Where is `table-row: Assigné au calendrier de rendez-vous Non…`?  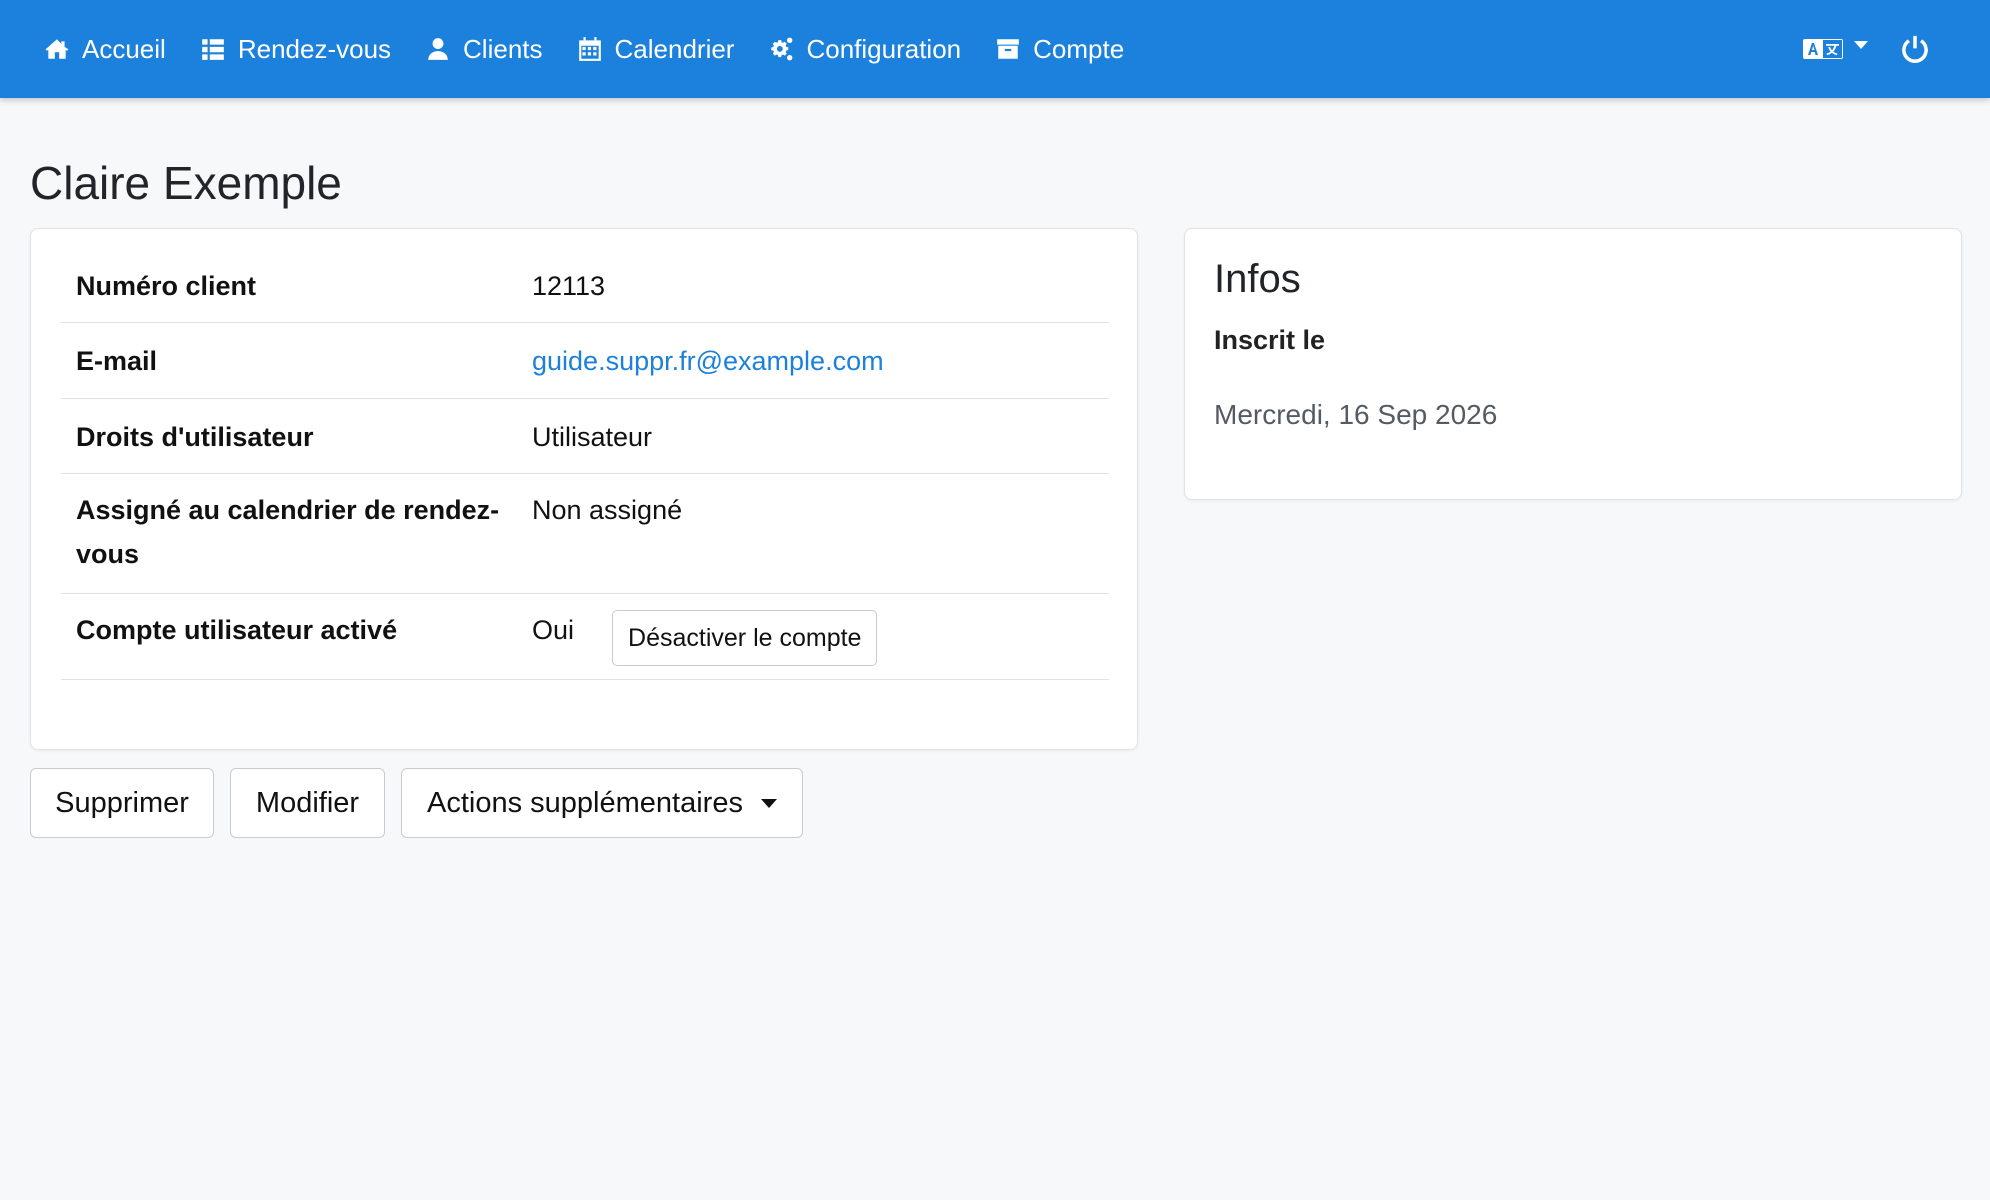
table-row: Assigné au calendrier de rendez-vous Non… is located at coordinates (585, 534).